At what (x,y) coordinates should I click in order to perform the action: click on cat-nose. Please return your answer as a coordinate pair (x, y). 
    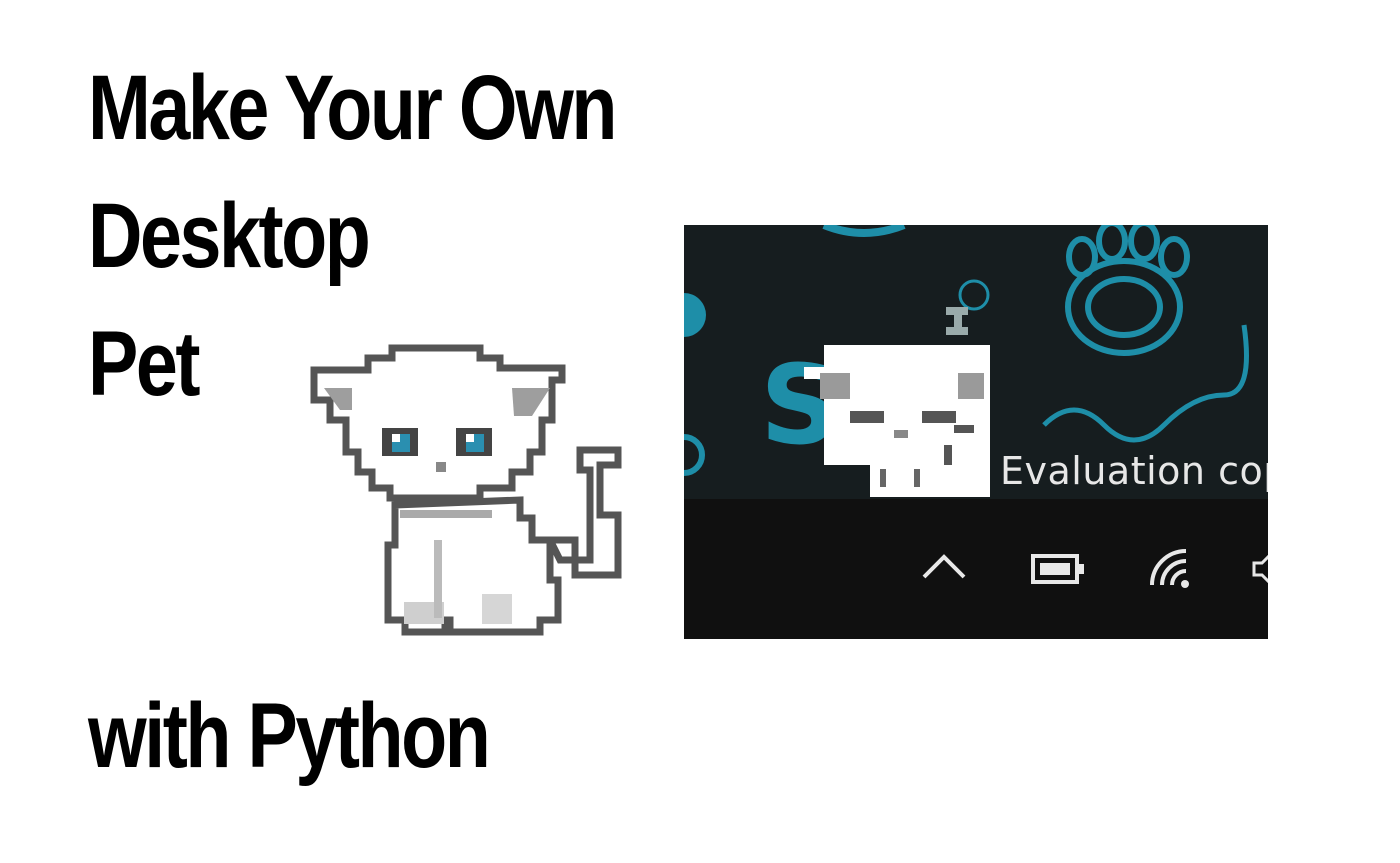
    Looking at the image, I should click on (441, 467).